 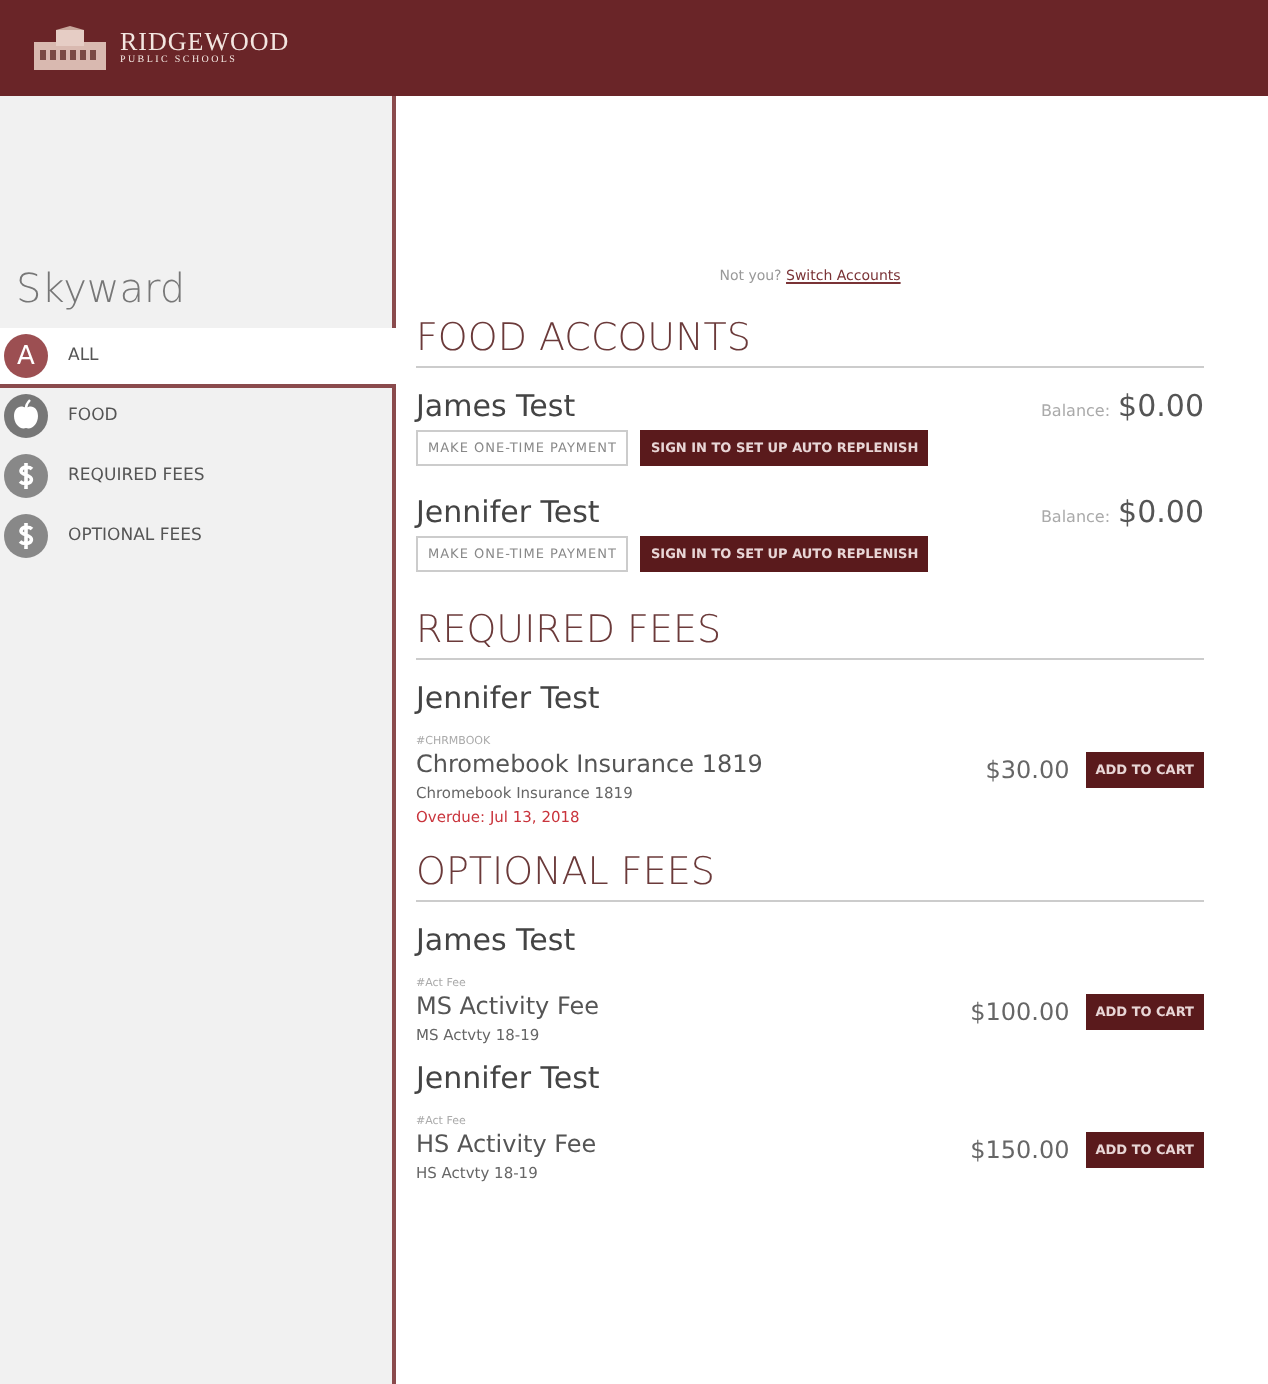 I want to click on account-name: Jennifer Test, so click(x=509, y=512).